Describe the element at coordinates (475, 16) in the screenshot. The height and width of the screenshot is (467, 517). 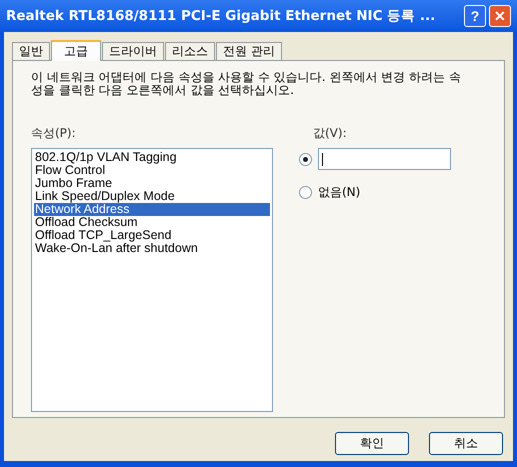
I see `help-button: ?` at that location.